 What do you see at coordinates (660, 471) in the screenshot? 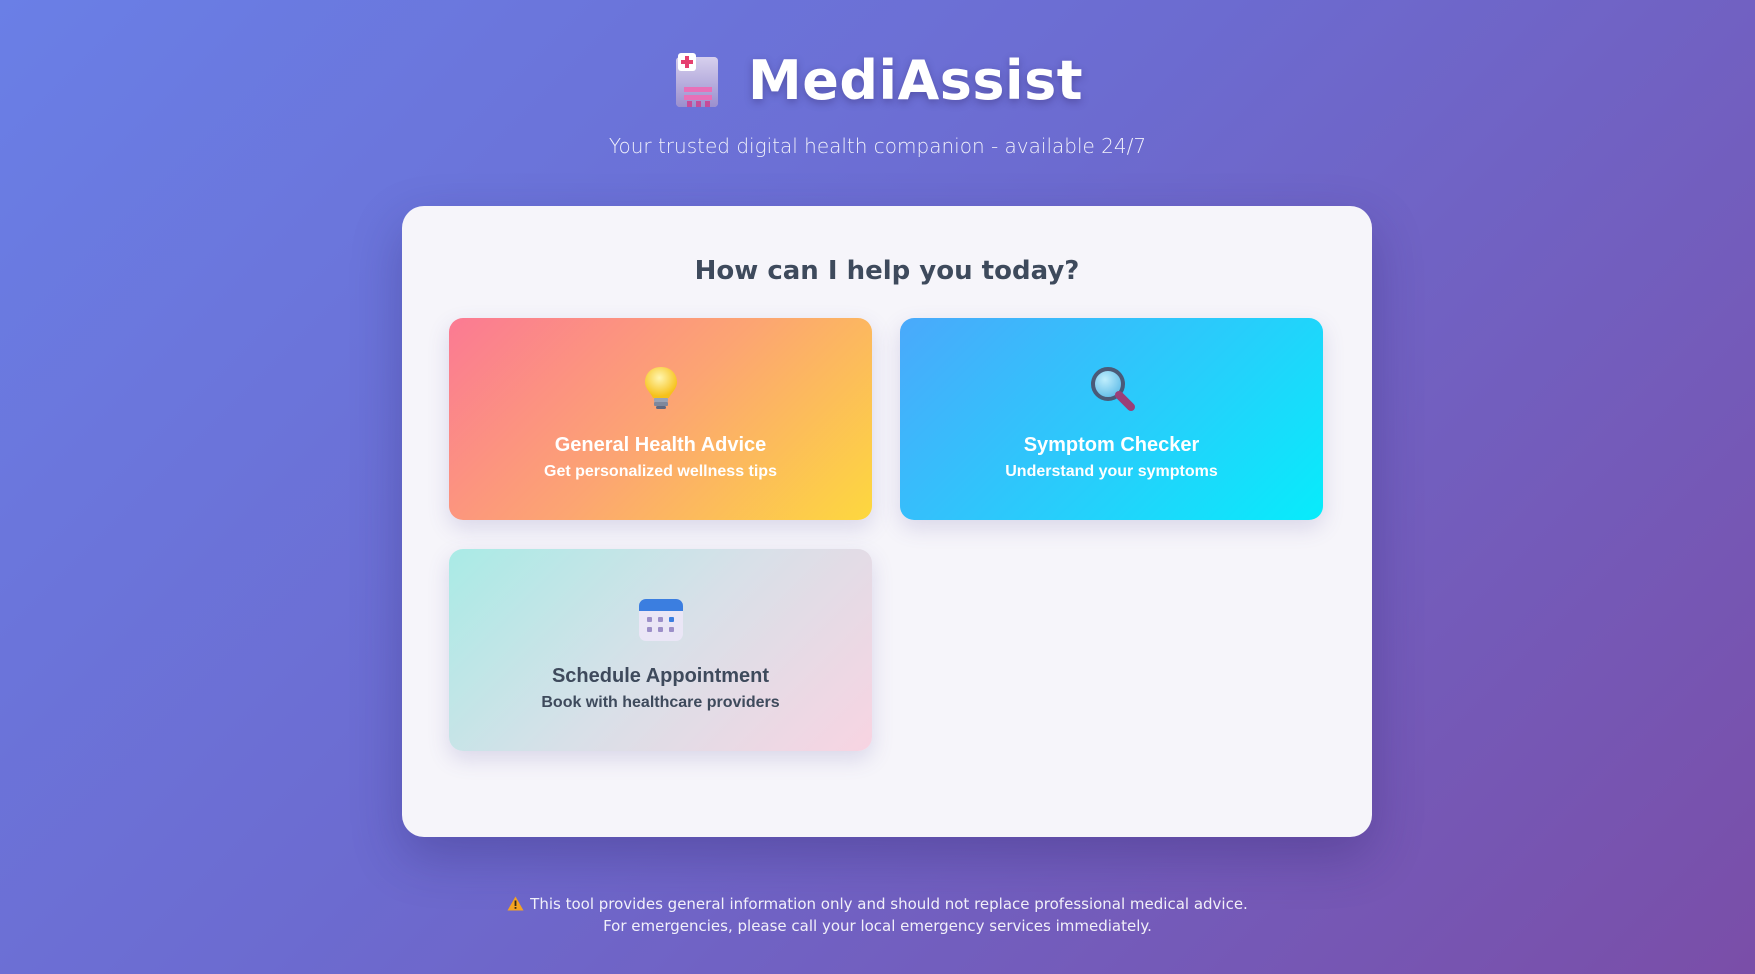
I see `option-subtitle: Get personalized wellness tips` at bounding box center [660, 471].